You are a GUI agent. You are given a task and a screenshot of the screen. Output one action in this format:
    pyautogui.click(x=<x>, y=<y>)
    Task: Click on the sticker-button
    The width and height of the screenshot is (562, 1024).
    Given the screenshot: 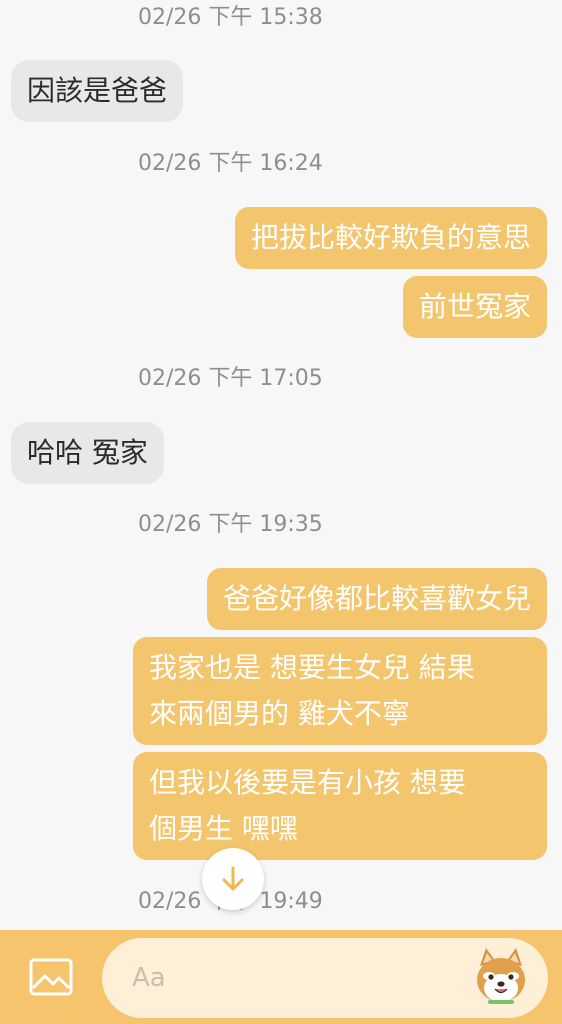 What is the action you would take?
    pyautogui.click(x=501, y=977)
    